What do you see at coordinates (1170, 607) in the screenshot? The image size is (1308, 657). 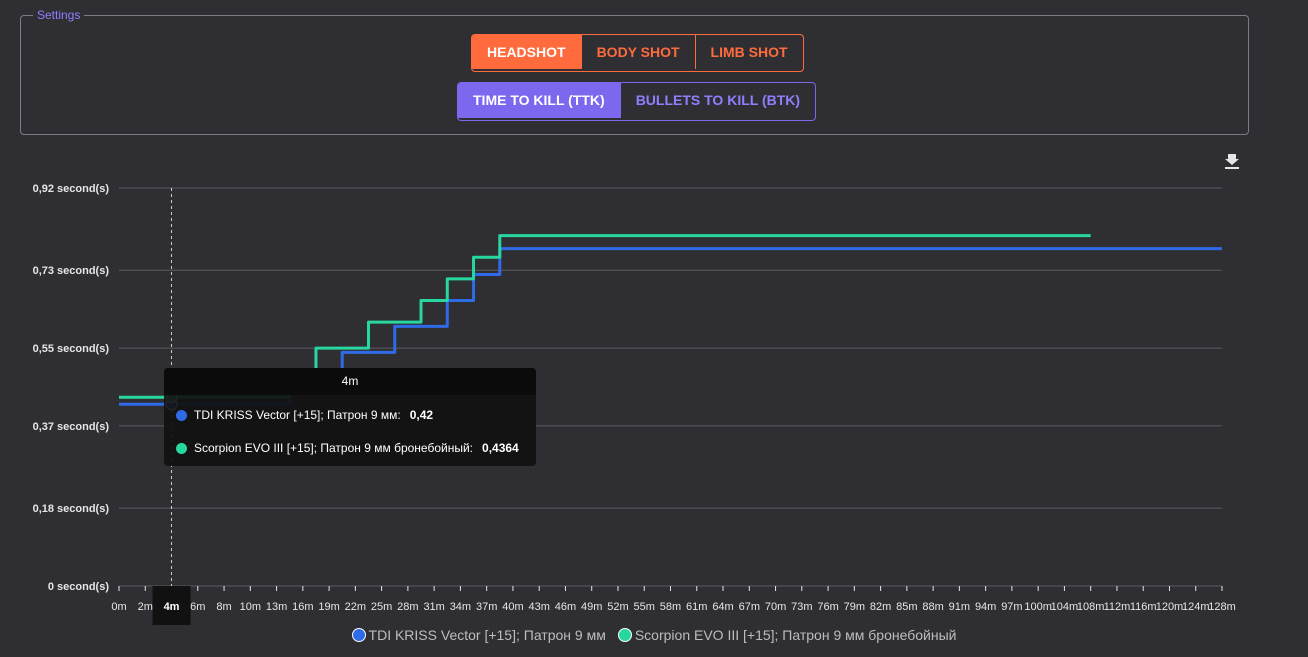 I see `x-tick-label: 120m` at bounding box center [1170, 607].